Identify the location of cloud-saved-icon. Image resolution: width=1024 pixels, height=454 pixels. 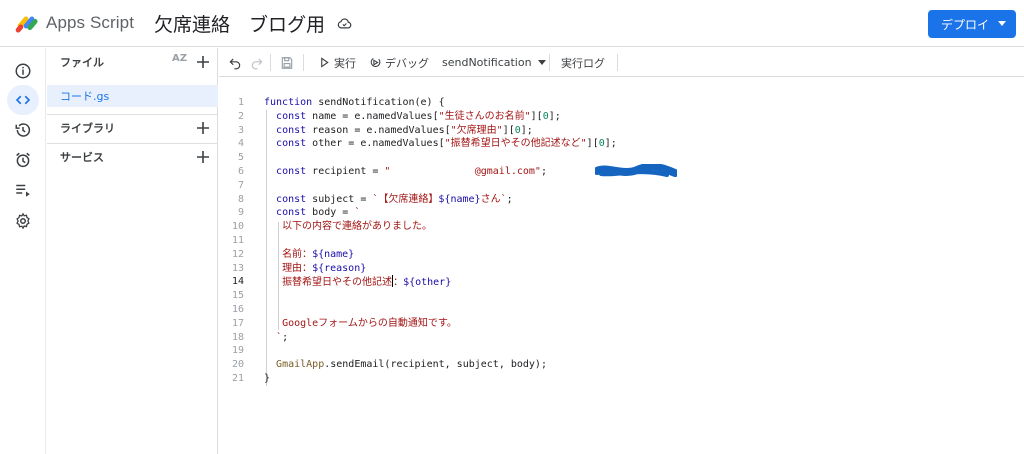
(344, 23).